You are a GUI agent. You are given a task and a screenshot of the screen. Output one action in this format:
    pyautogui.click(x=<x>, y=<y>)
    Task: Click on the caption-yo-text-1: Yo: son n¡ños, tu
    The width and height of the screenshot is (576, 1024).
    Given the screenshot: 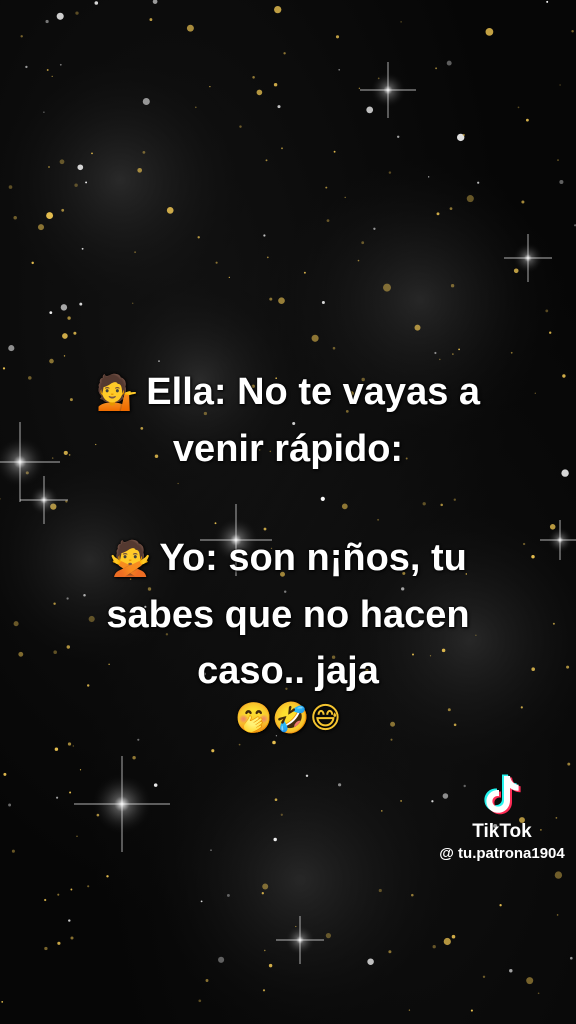 What is the action you would take?
    pyautogui.click(x=313, y=558)
    